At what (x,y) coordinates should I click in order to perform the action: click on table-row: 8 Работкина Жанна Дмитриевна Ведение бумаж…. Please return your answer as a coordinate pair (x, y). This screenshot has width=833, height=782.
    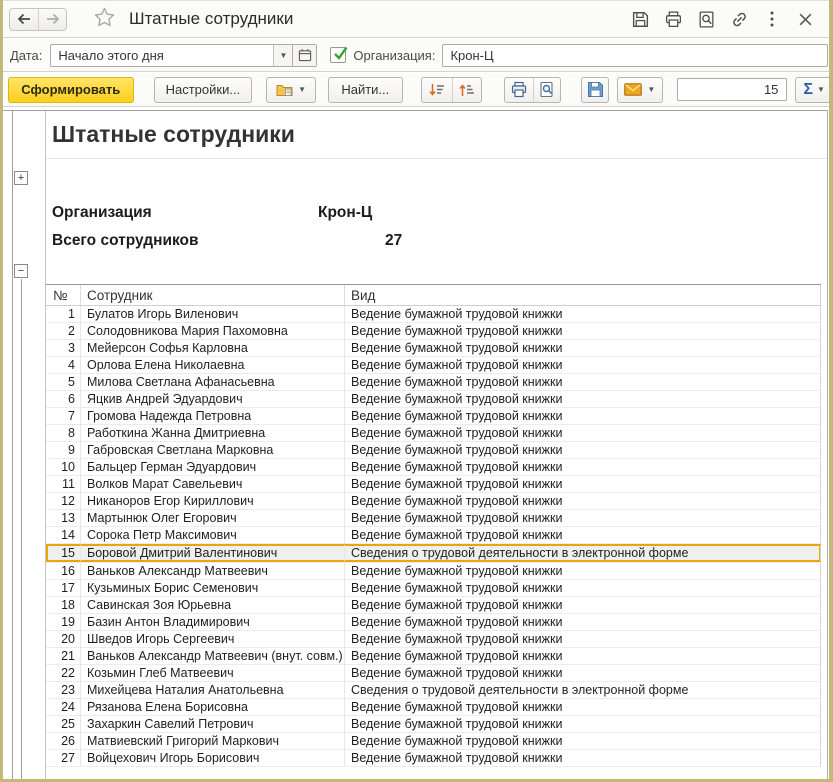
    Looking at the image, I should click on (433, 433).